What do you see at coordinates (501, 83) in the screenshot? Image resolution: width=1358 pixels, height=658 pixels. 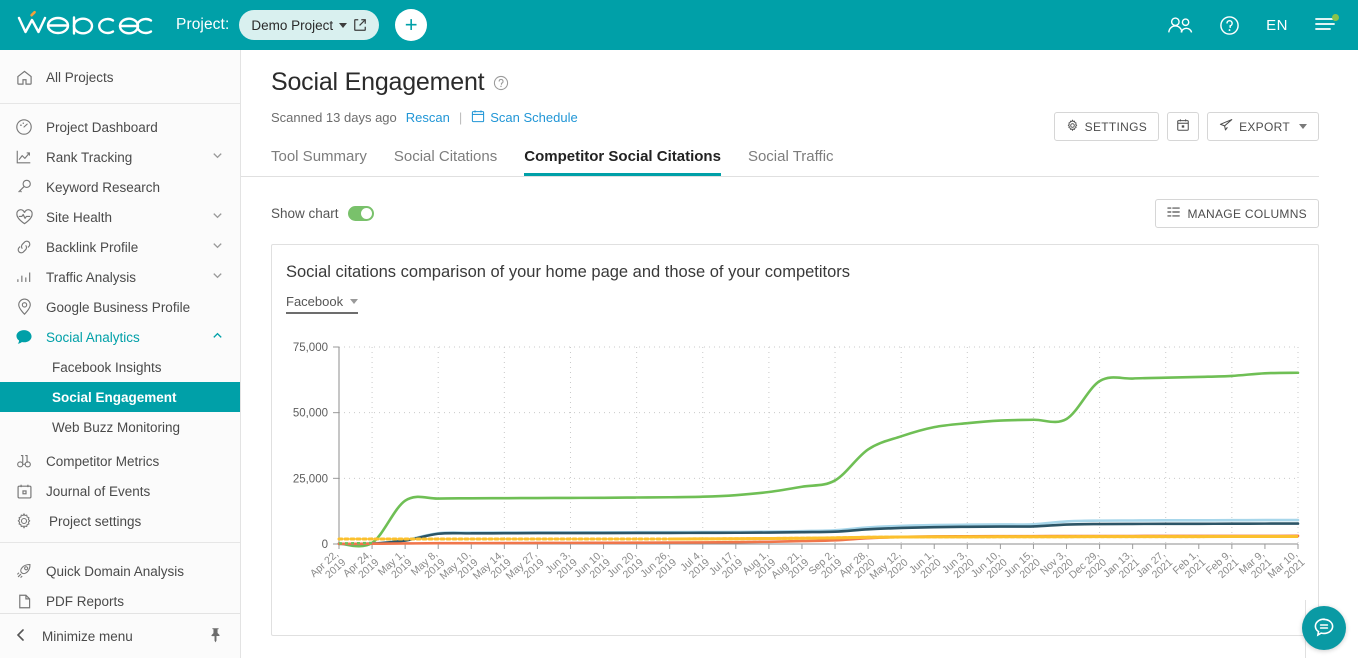 I see `question-circle-icon` at bounding box center [501, 83].